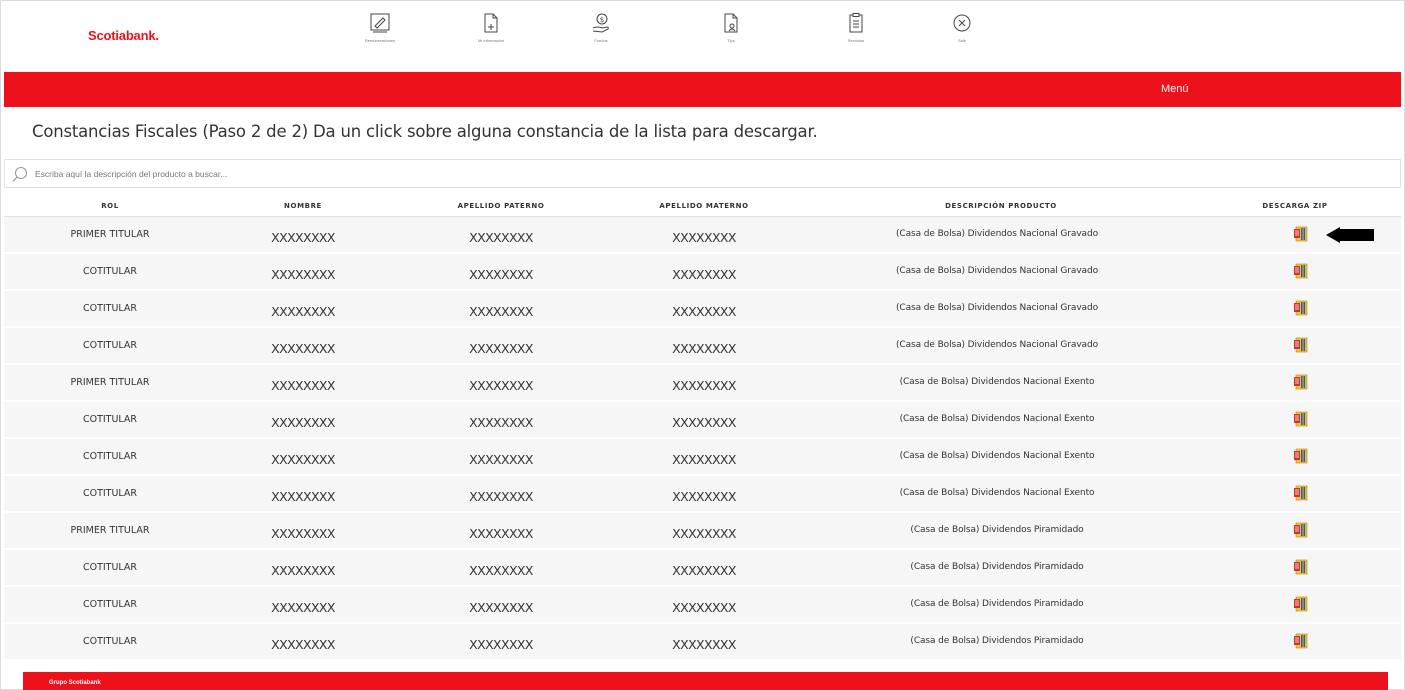  I want to click on nav-mi-informacion: Mi Información, so click(491, 32).